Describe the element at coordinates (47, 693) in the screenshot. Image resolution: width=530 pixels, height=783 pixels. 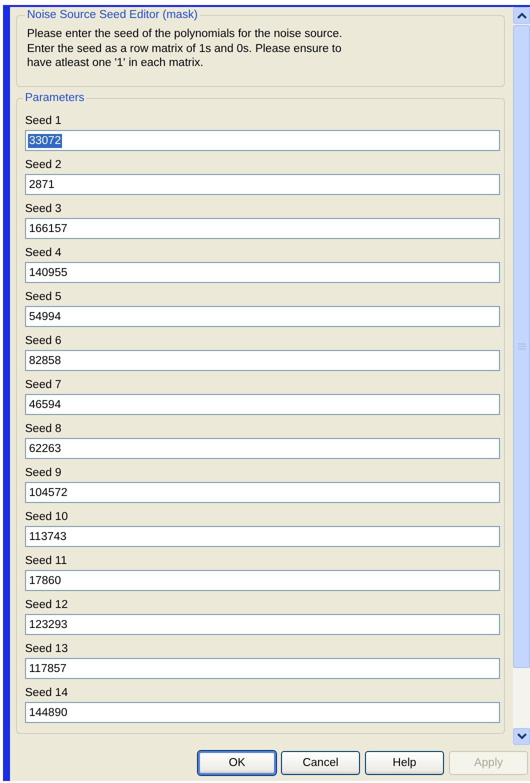
I see `field-label: Seed 14` at that location.